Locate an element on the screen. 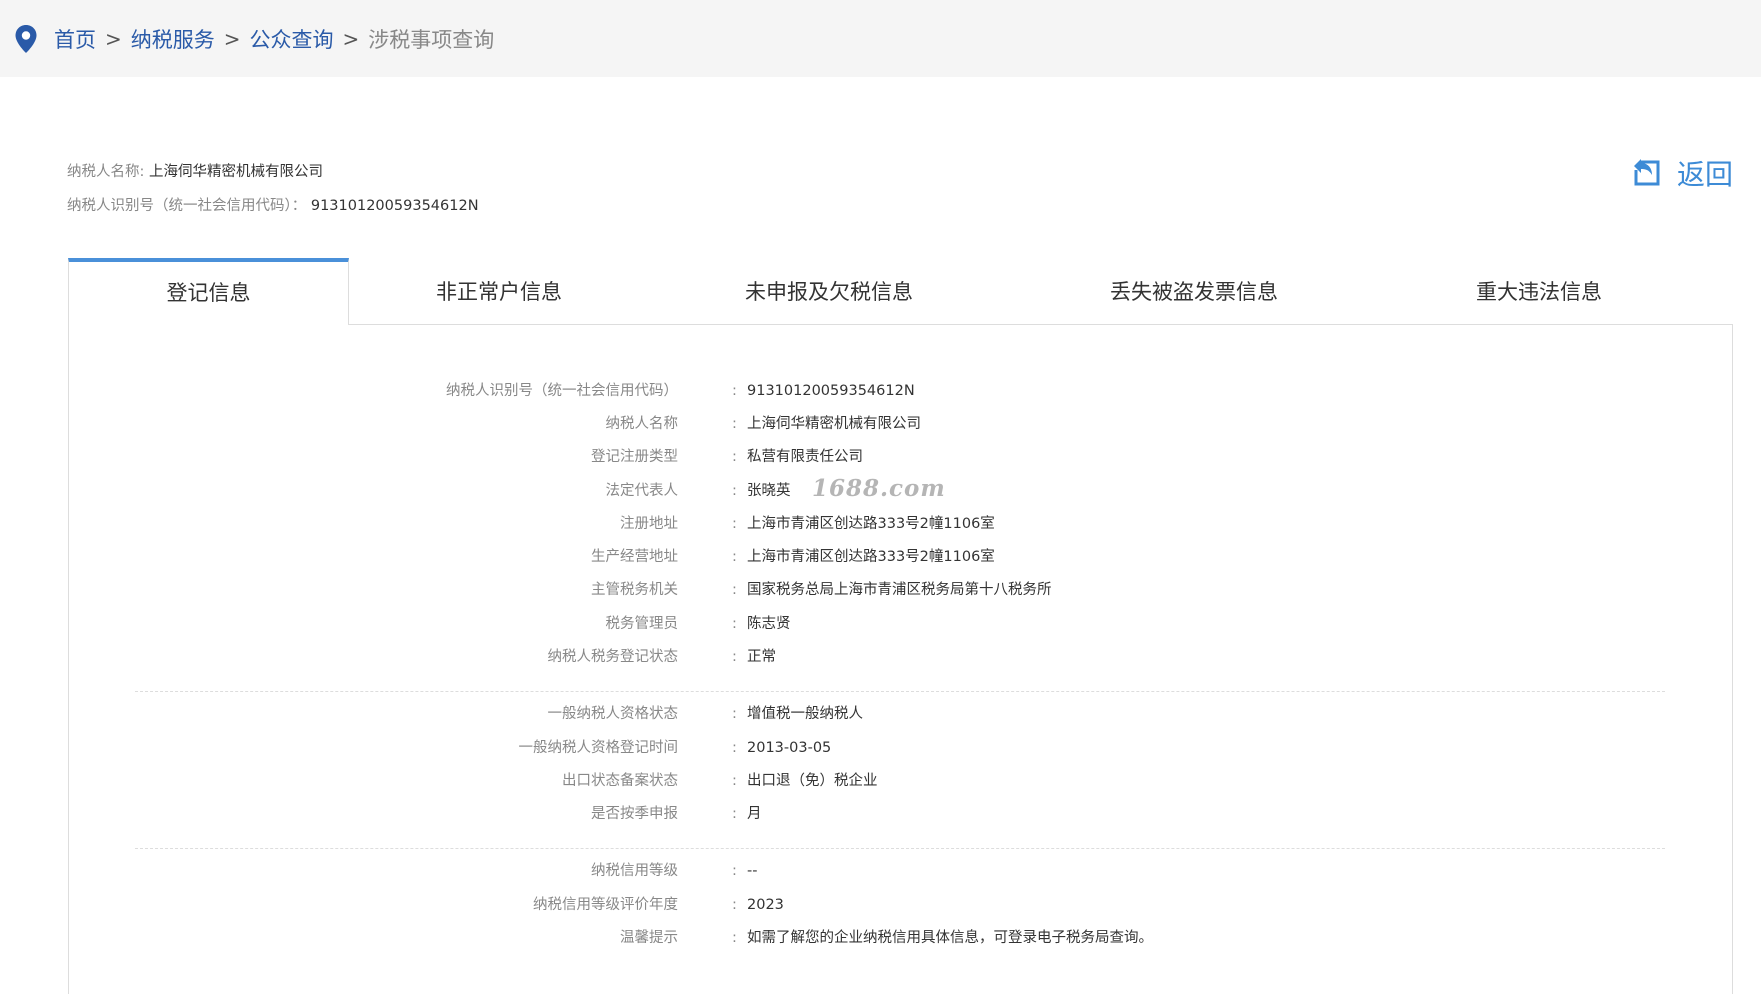 The image size is (1761, 994). taxpayer-name-line: 纳税人名称: 上海伺华精密机械有限公司 is located at coordinates (195, 170).